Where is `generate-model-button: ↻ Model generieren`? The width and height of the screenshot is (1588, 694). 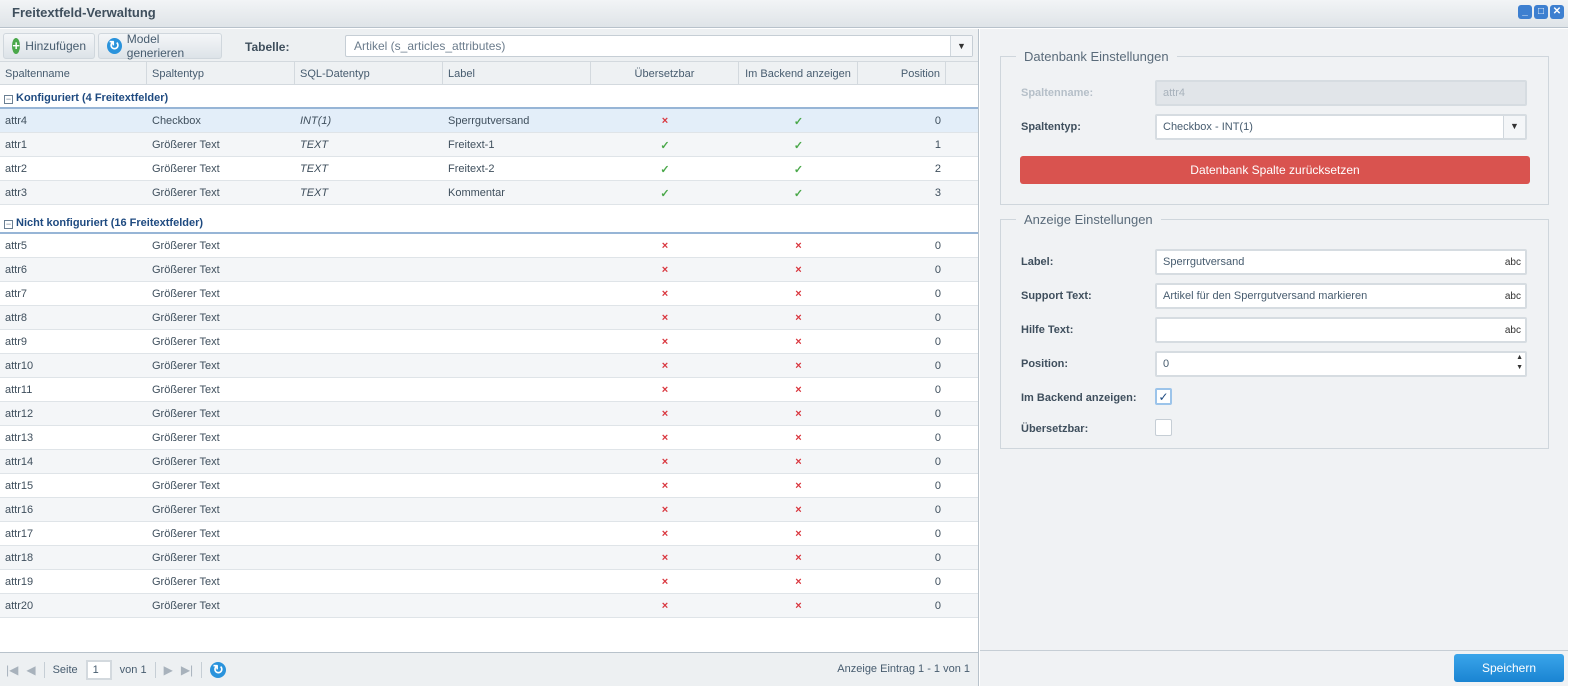
generate-model-button: ↻ Model generieren is located at coordinates (160, 46).